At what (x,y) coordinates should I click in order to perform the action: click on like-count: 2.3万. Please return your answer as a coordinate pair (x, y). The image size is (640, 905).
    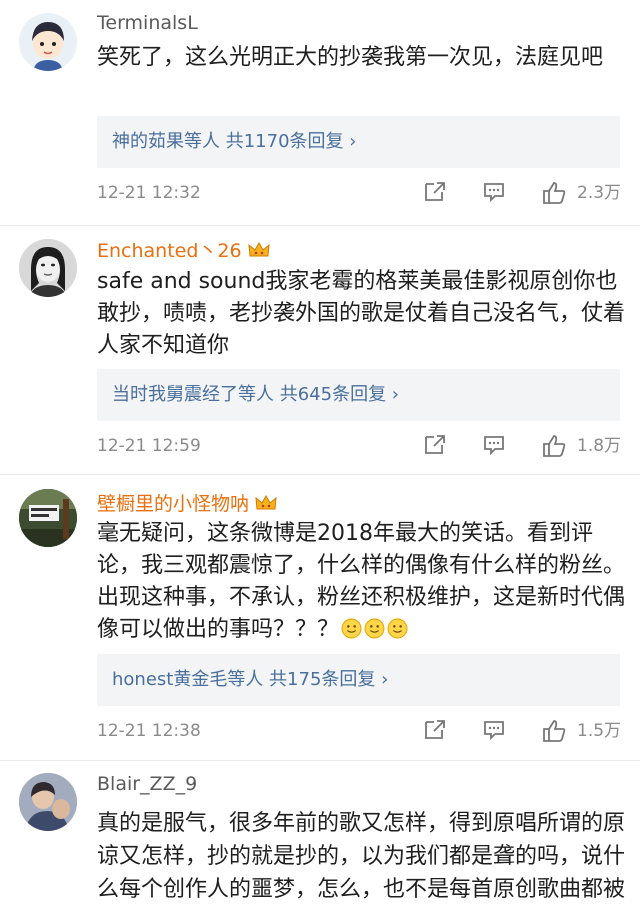
    Looking at the image, I should click on (599, 193).